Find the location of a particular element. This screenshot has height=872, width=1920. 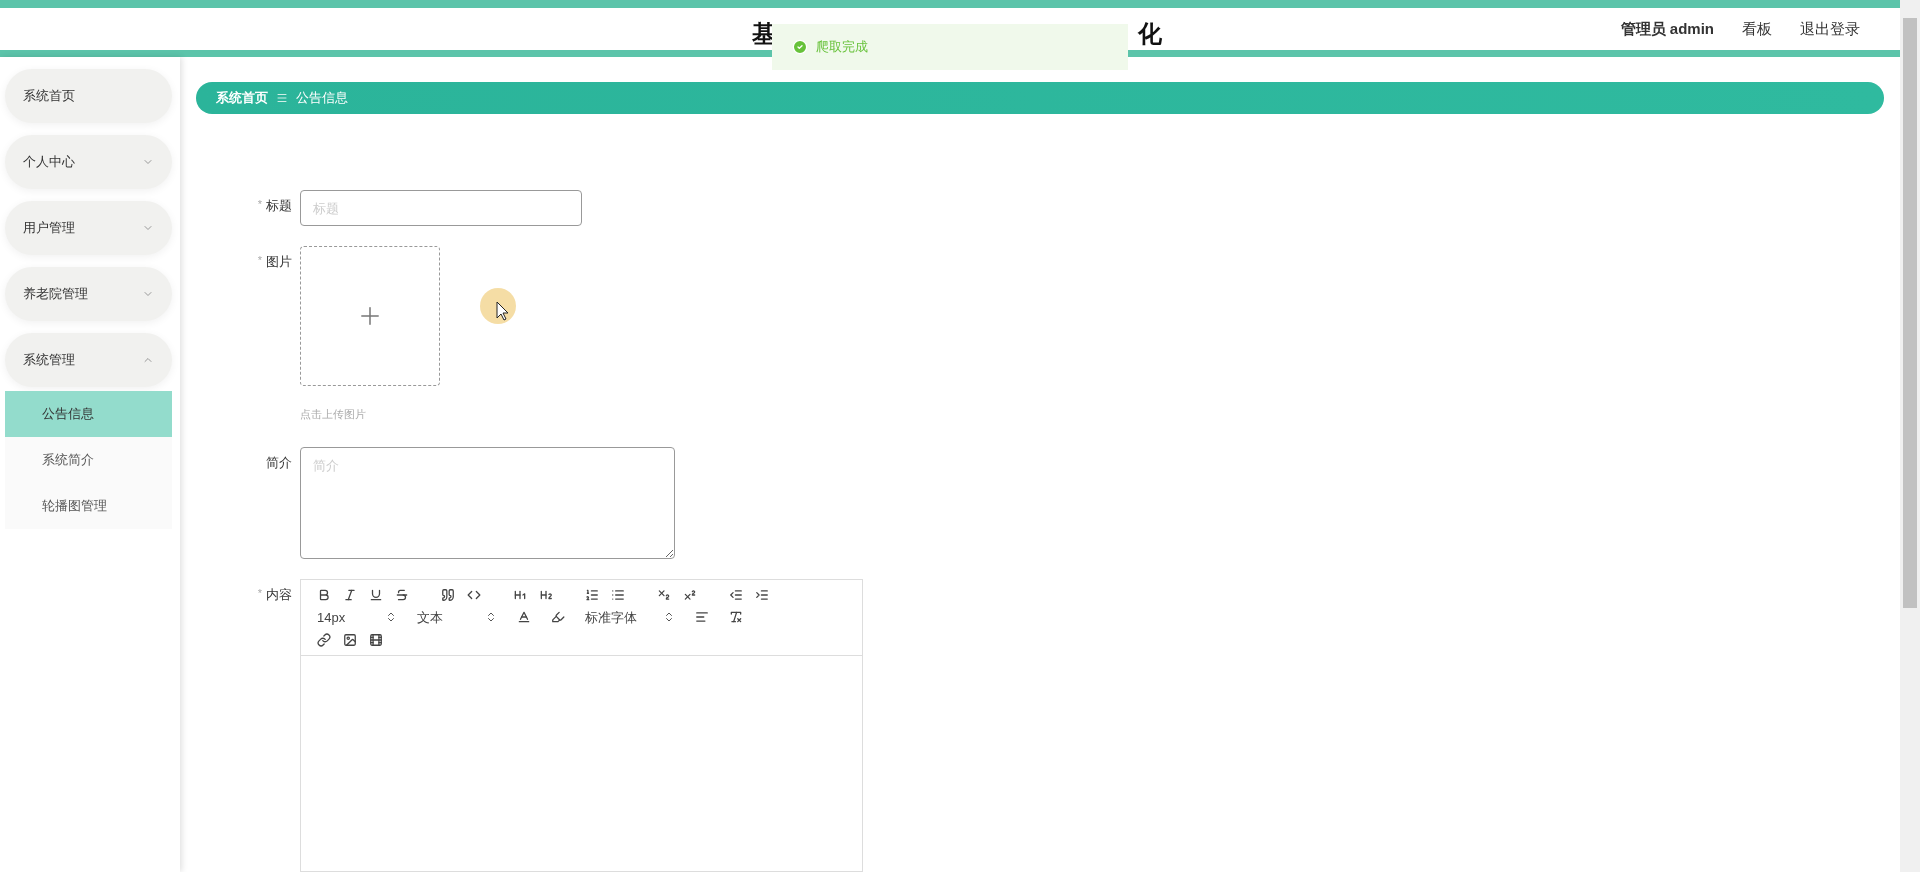

header-link: 退出登录 is located at coordinates (1830, 29).